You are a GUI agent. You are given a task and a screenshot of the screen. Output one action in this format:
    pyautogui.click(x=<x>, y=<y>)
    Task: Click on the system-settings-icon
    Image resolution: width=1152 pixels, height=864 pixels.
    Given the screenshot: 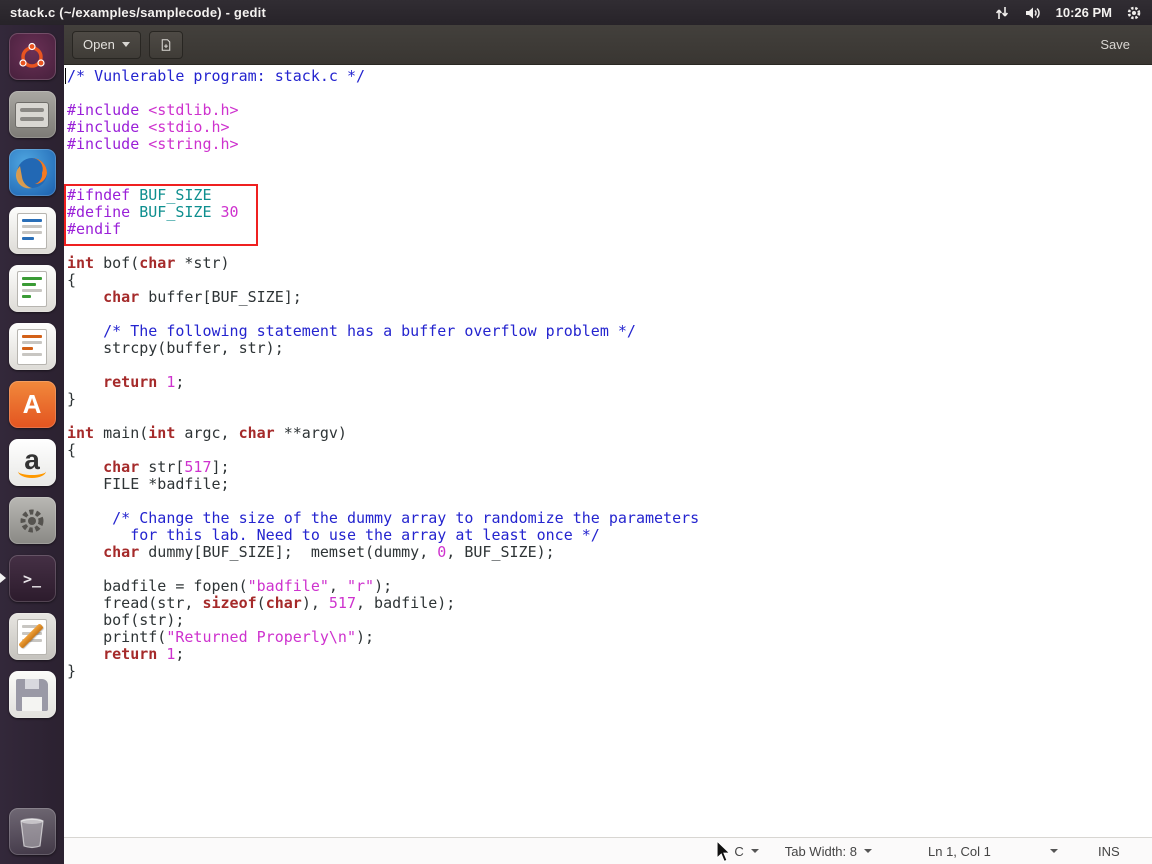 What is the action you would take?
    pyautogui.click(x=32, y=520)
    